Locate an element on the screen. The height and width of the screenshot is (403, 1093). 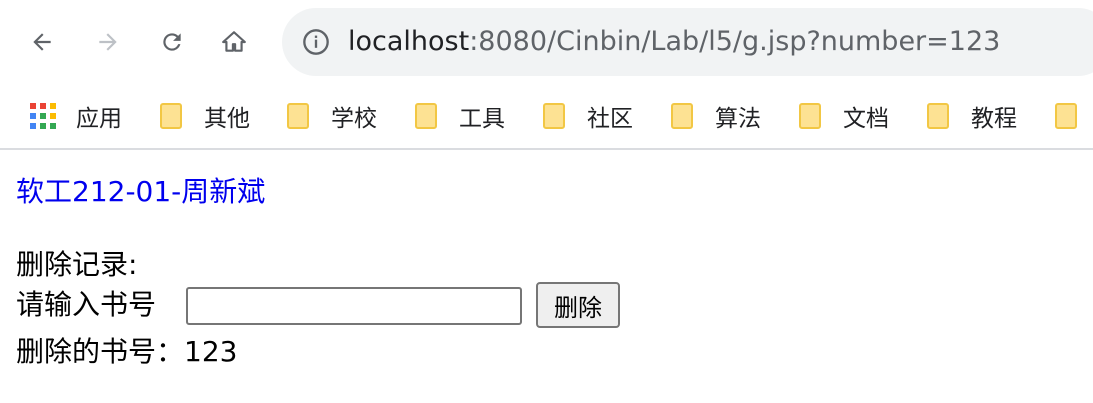
bookmark-folder-tutorials: 教程 is located at coordinates (972, 116).